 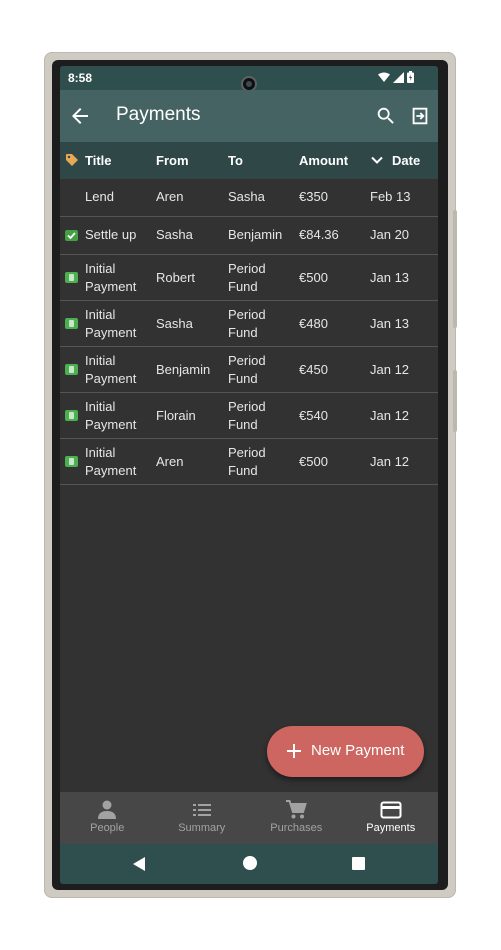 What do you see at coordinates (249, 116) in the screenshot?
I see `app-bar: Payments` at bounding box center [249, 116].